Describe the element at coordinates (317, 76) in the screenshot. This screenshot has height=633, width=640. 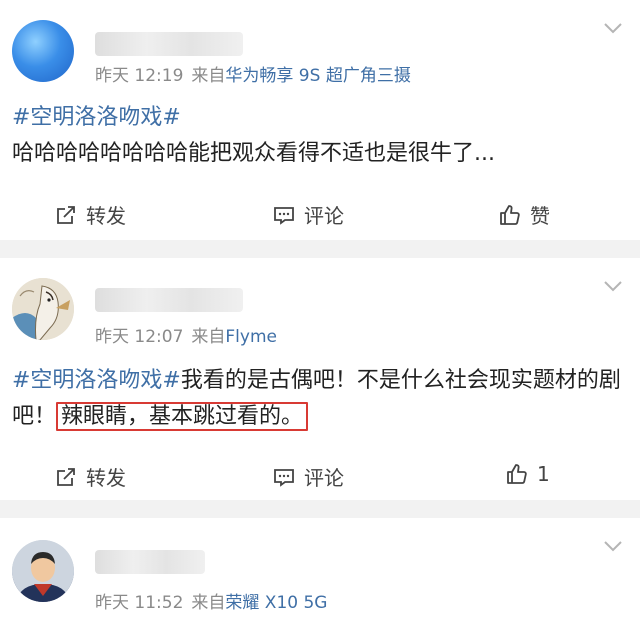
I see `post-source: 华为畅享 9S 超广角三摄` at that location.